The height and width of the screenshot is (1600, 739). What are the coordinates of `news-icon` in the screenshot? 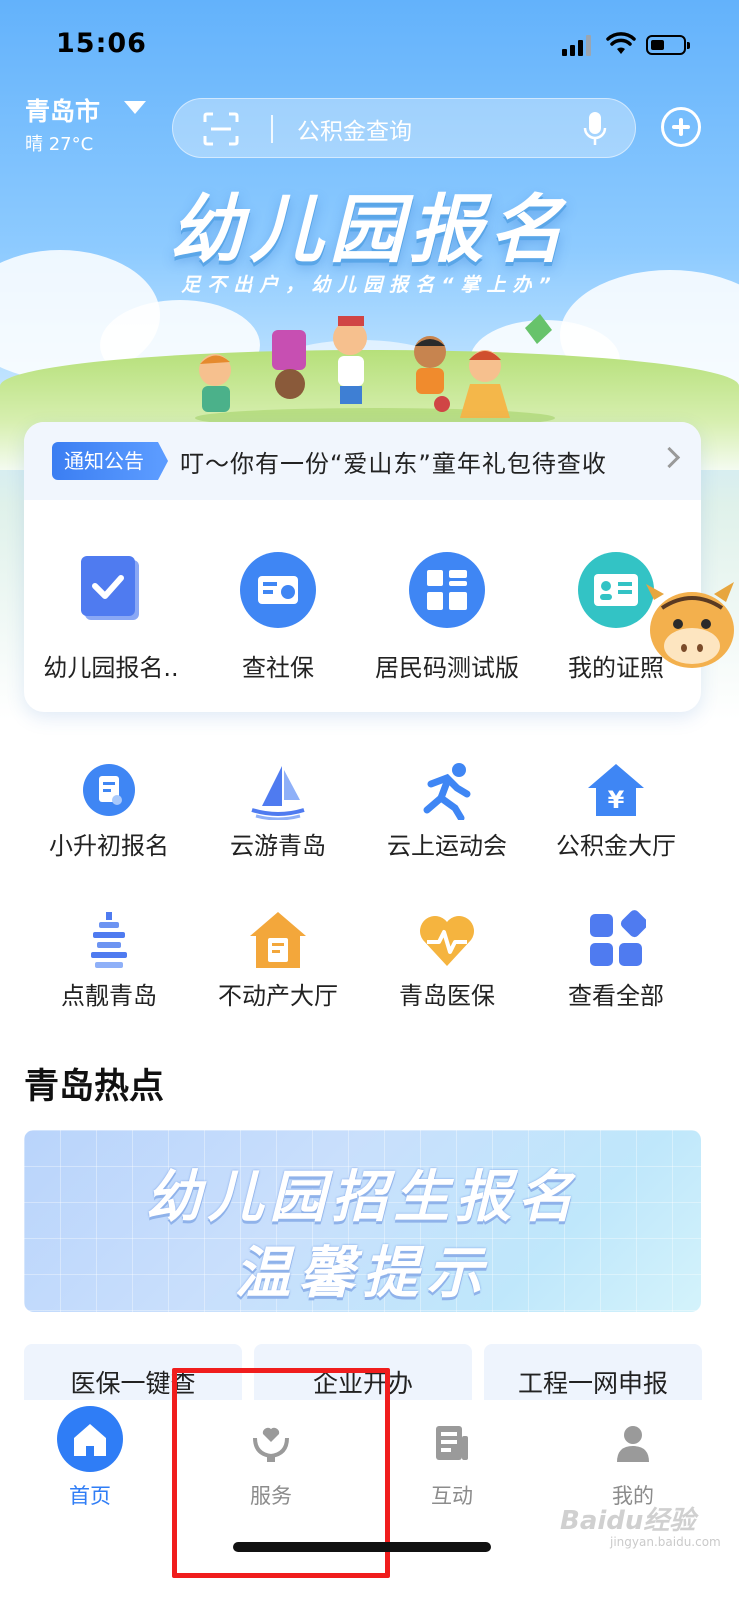 It's located at (452, 1443).